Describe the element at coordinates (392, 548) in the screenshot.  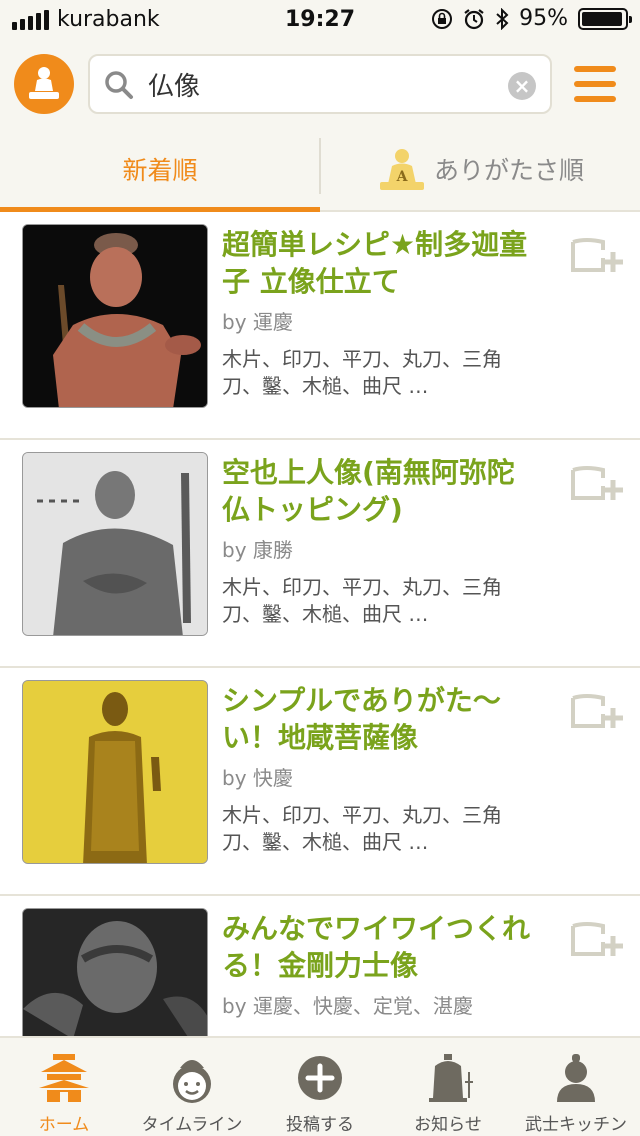
I see `recipe-author: by 康勝` at that location.